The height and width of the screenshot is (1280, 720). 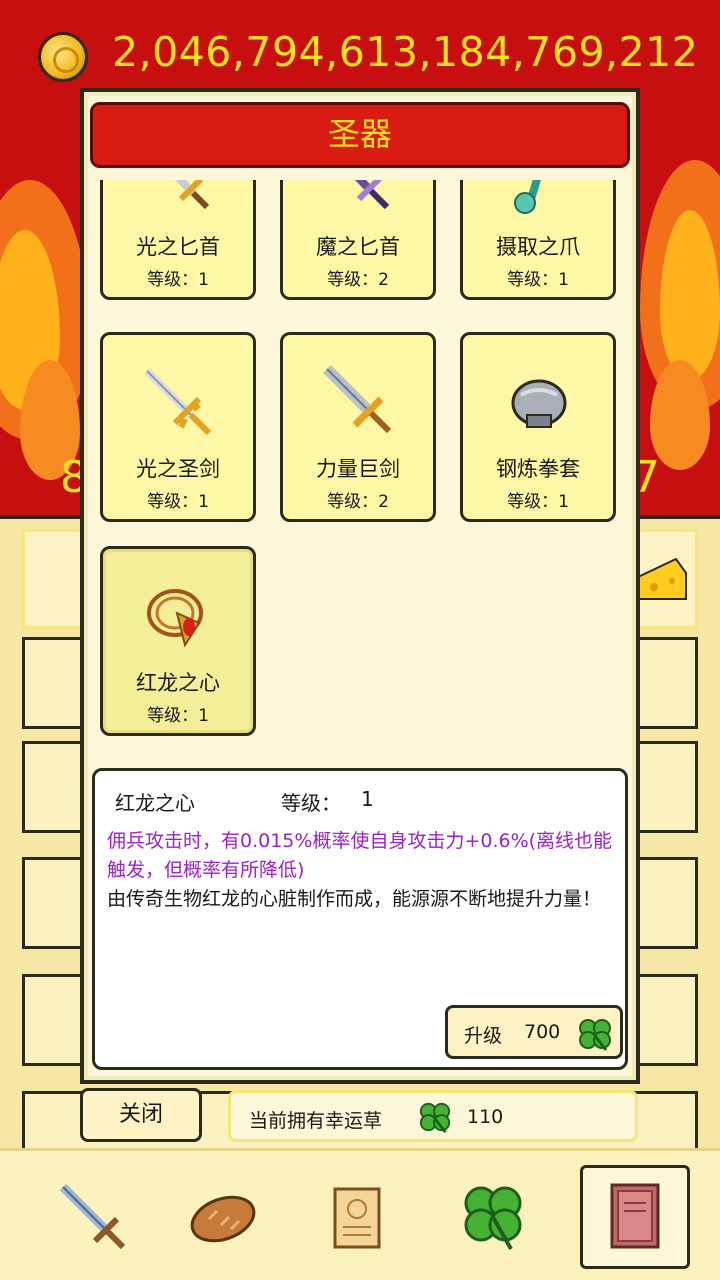 I want to click on gold-coin-icon, so click(x=63, y=57).